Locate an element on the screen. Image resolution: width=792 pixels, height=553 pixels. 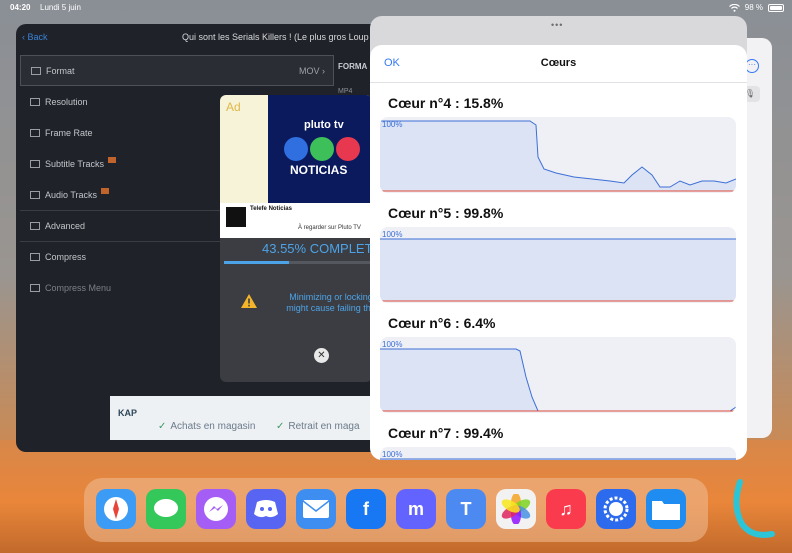
banner-item-label: Retrait en maga is located at coordinates (324, 426).